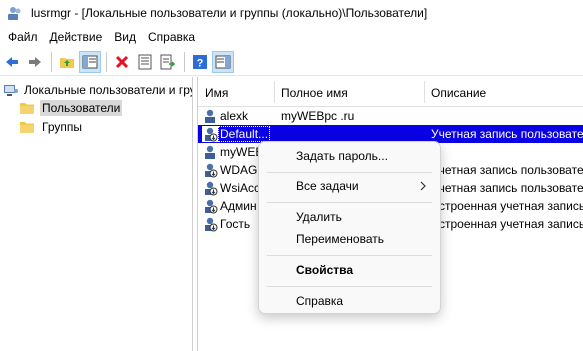  Describe the element at coordinates (23, 37) in the screenshot. I see `menu-file: Файл` at that location.